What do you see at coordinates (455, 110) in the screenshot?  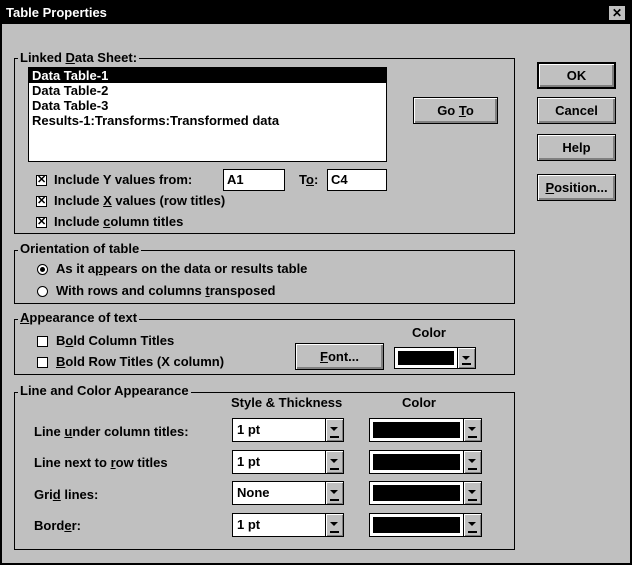 I see `go-to-button: Go To` at bounding box center [455, 110].